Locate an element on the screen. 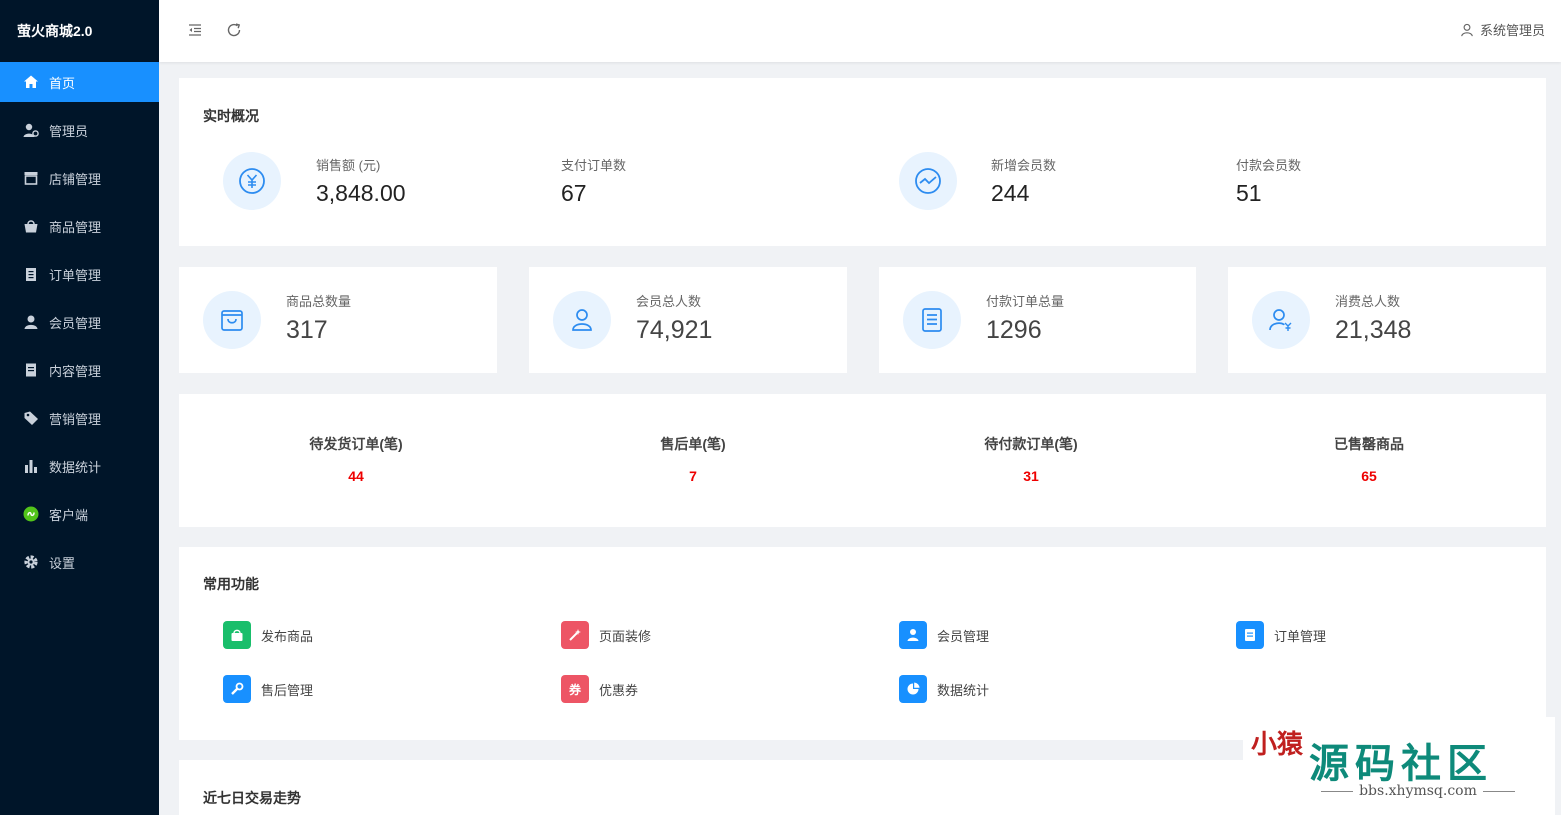 This screenshot has height=815, width=1561. person-yuan-icon is located at coordinates (1281, 320).